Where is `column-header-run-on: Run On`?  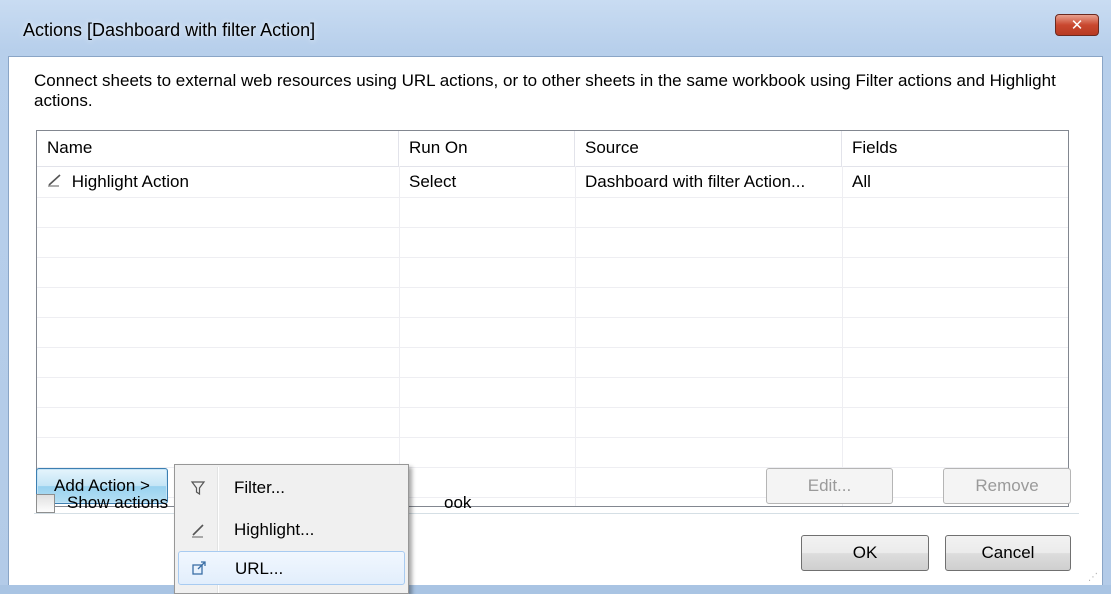
column-header-run-on: Run On is located at coordinates (487, 148).